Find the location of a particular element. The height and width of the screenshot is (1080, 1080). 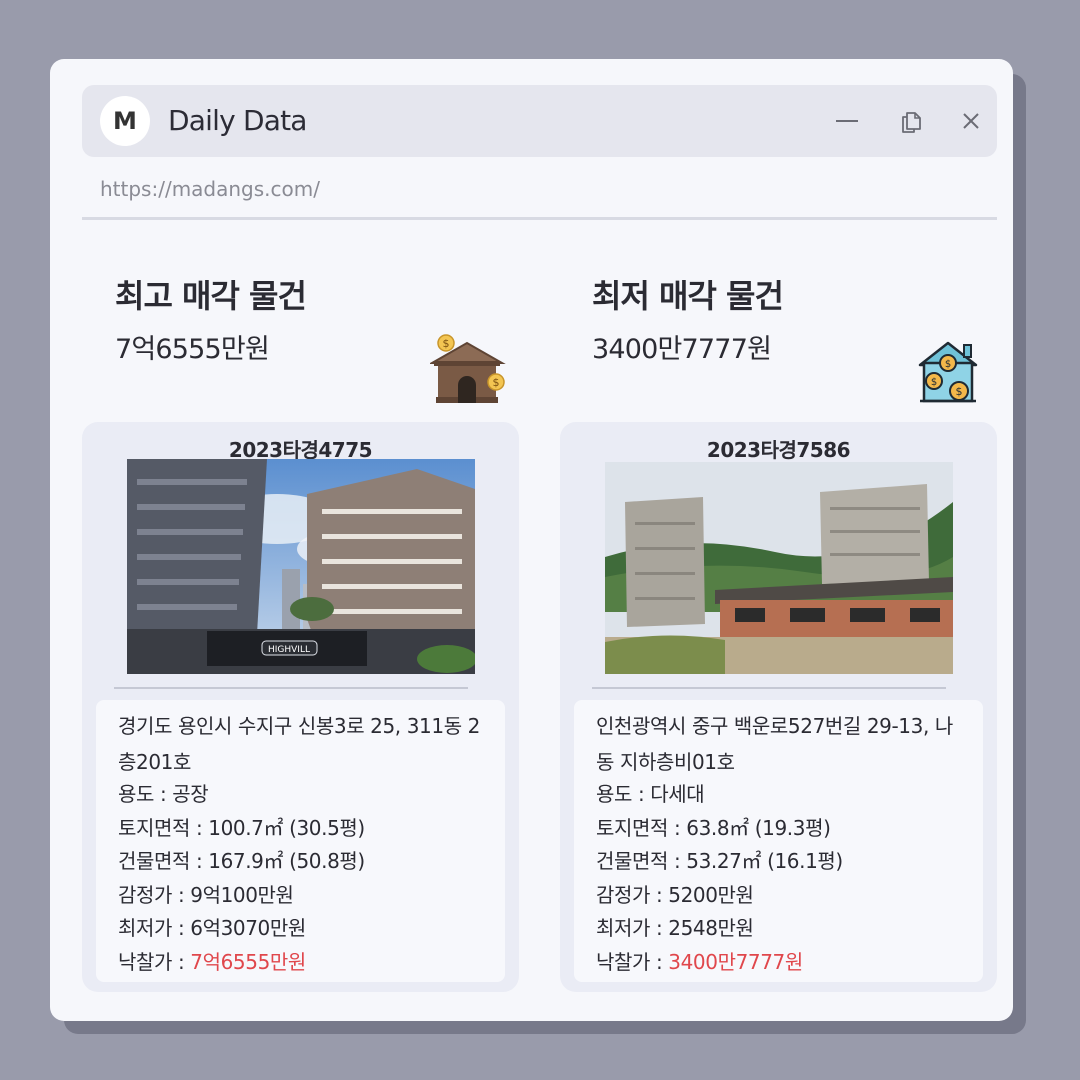

apartment-towers-photo: HIGHVILL is located at coordinates (301, 566).